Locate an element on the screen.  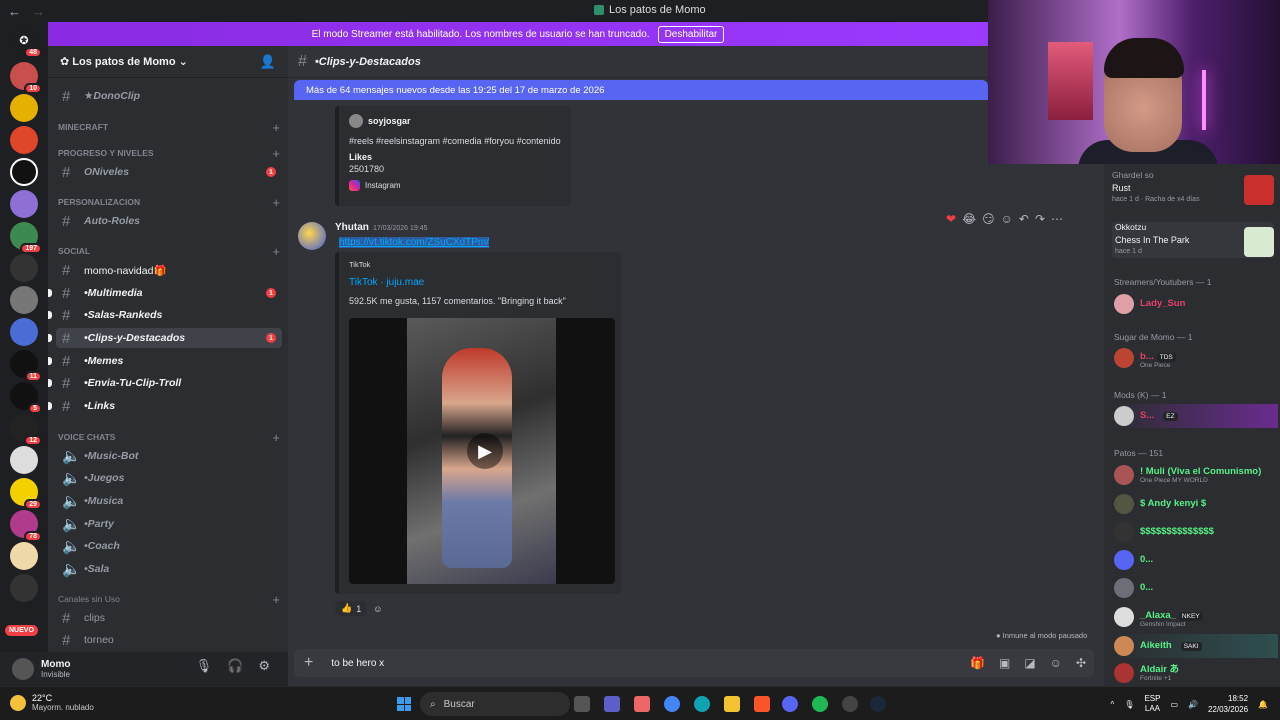
channel-auto-roles: # Auto-Roles is located at coordinates (169, 221).